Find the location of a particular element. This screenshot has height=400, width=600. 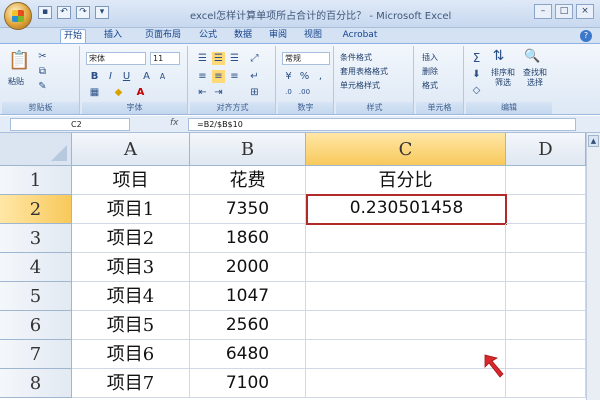

insert-function-icon: fx is located at coordinates (174, 123).